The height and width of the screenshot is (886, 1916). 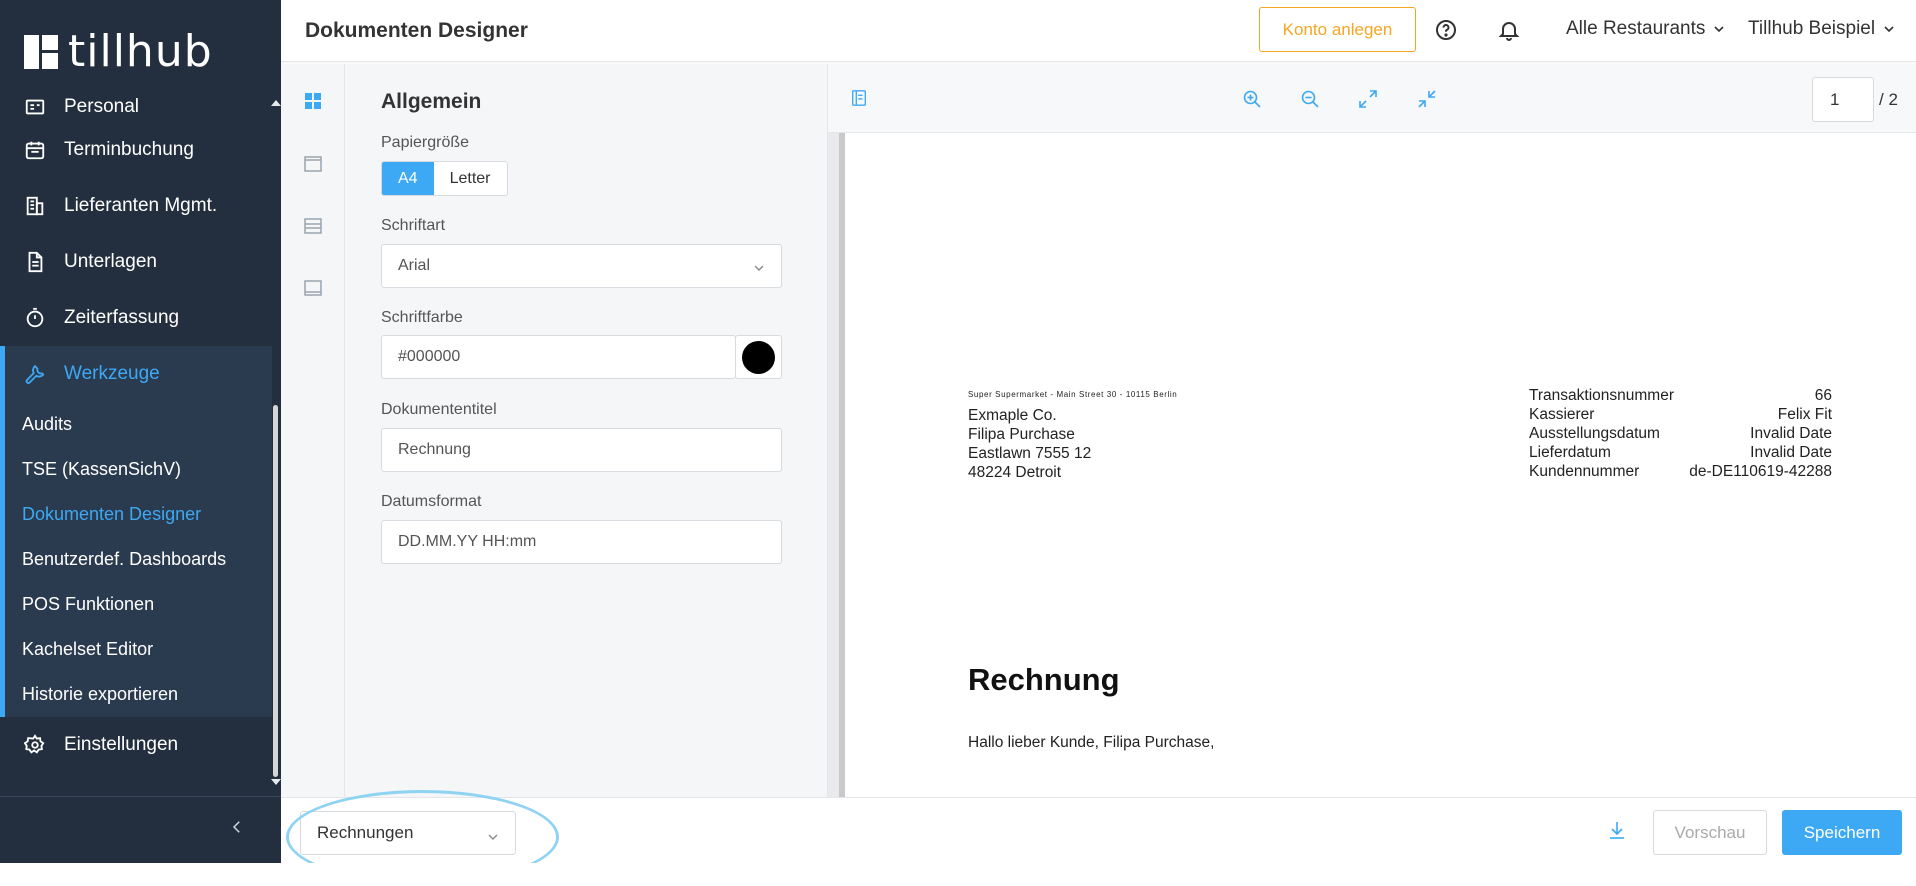 What do you see at coordinates (1843, 99) in the screenshot?
I see `page-number-input: 1` at bounding box center [1843, 99].